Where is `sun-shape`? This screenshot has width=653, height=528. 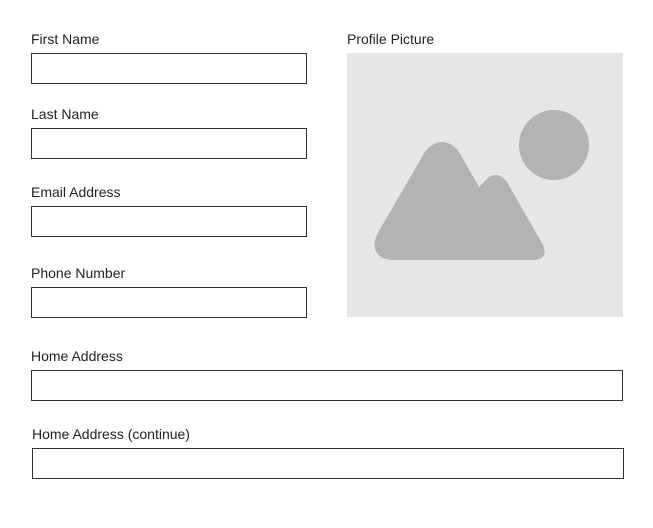 sun-shape is located at coordinates (554, 145).